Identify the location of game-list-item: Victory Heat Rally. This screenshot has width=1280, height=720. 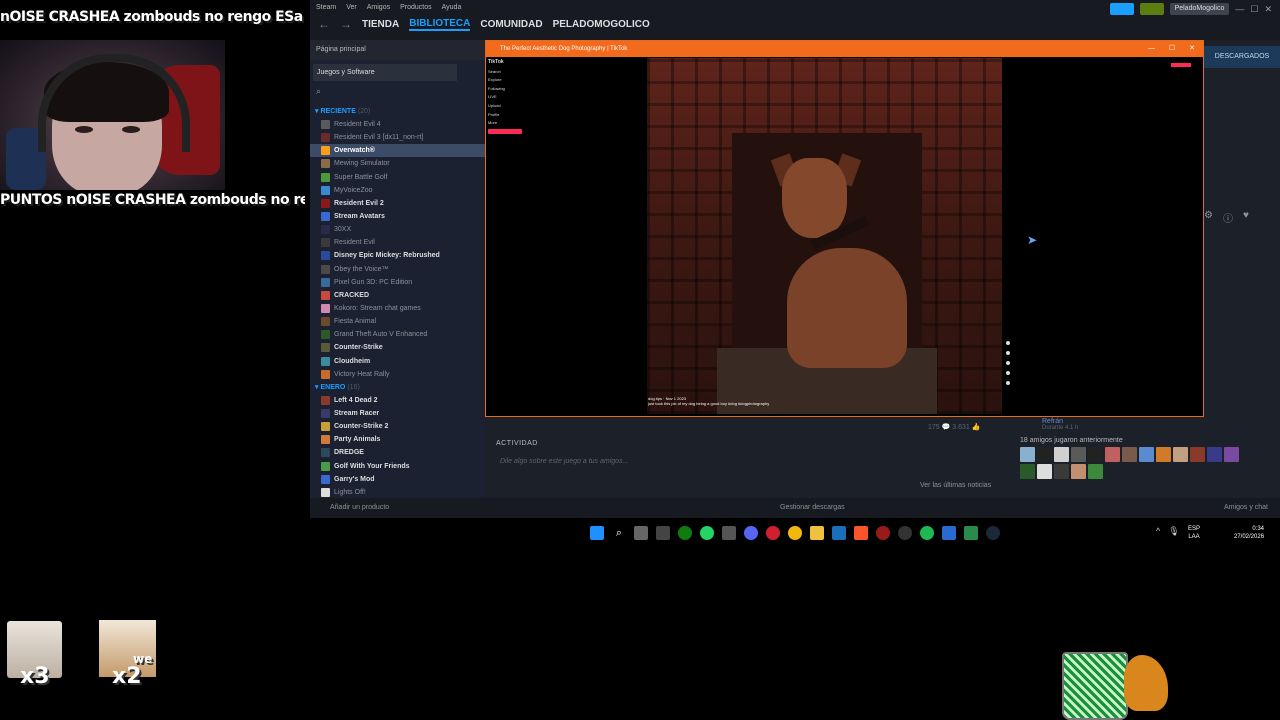
(398, 374).